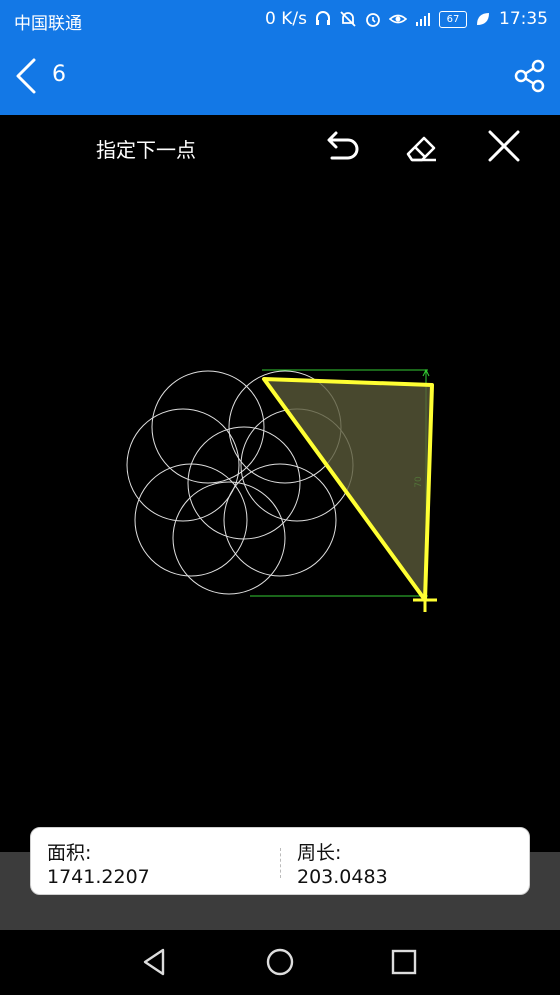 This screenshot has height=995, width=560. I want to click on status-icons: 0 K/s 67 17:35, so click(406, 19).